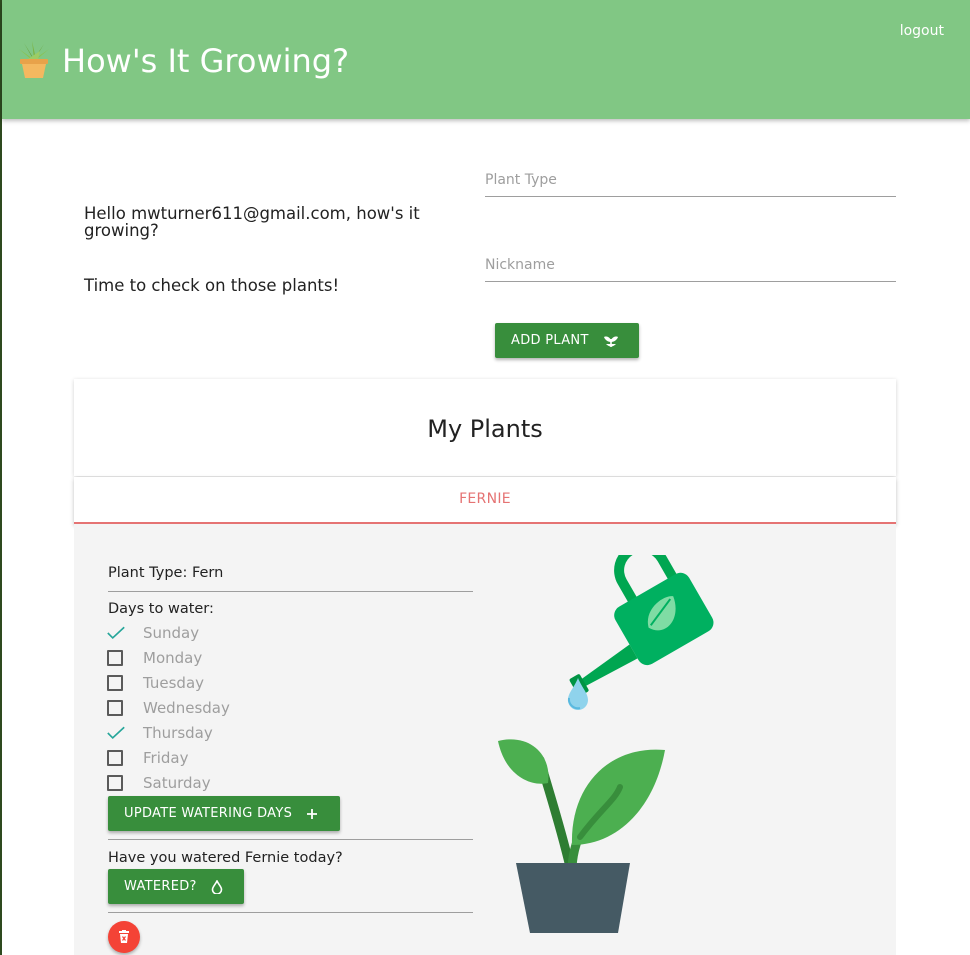  What do you see at coordinates (217, 886) in the screenshot?
I see `water-drop-icon` at bounding box center [217, 886].